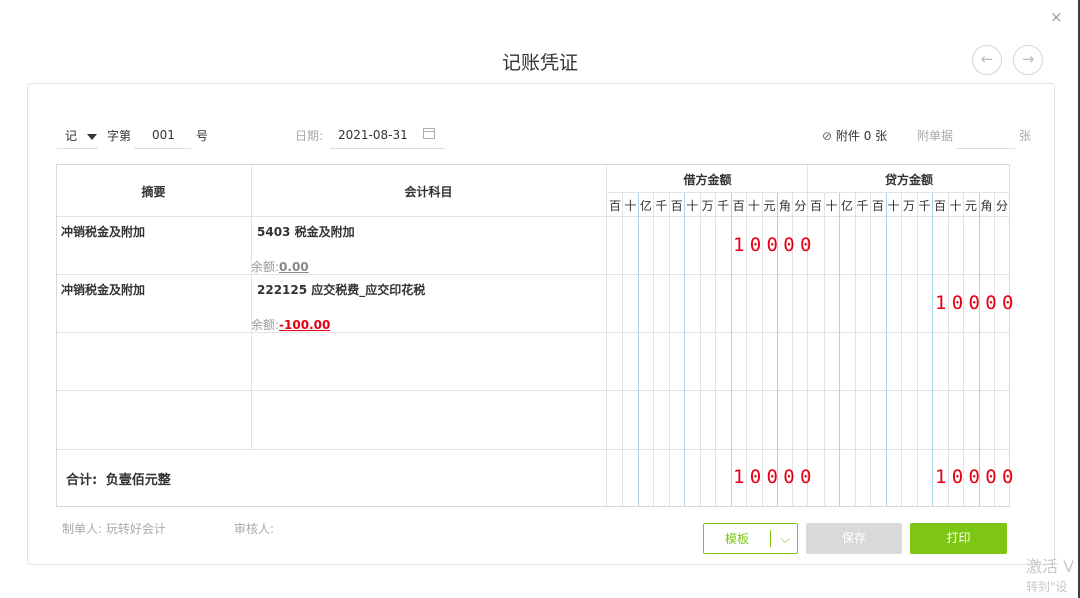 This screenshot has height=598, width=1080. Describe the element at coordinates (827, 136) in the screenshot. I see `paperclip-icon: ⊘` at that location.